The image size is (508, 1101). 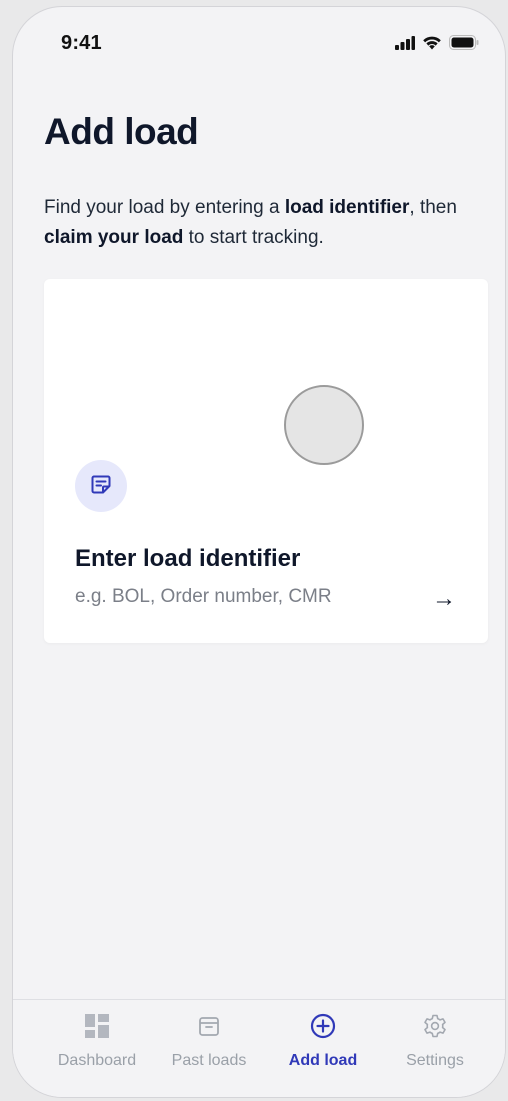 I want to click on battery-icon, so click(x=464, y=45).